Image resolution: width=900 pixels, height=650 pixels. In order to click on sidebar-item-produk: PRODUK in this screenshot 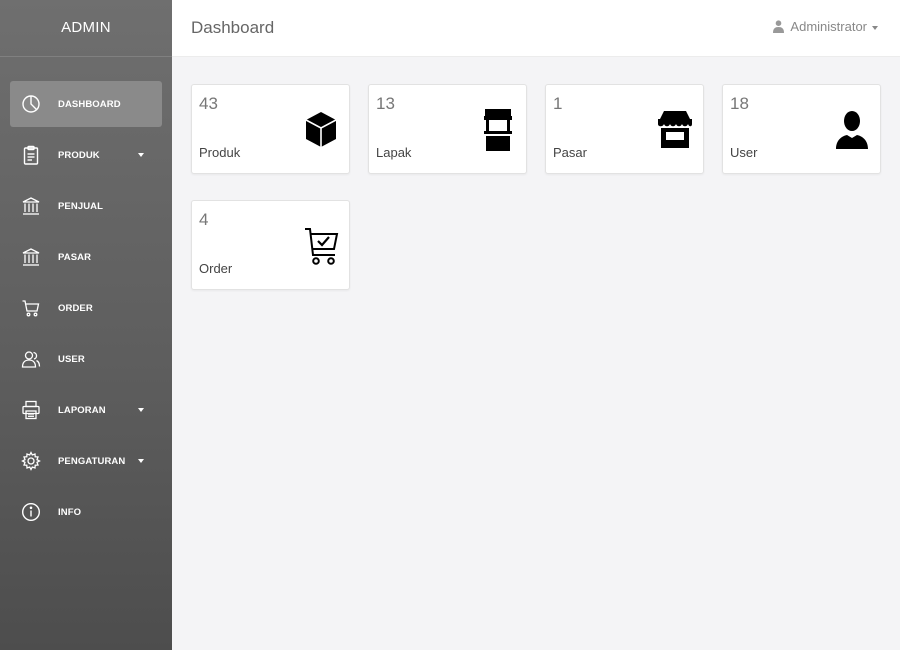, I will do `click(86, 155)`.